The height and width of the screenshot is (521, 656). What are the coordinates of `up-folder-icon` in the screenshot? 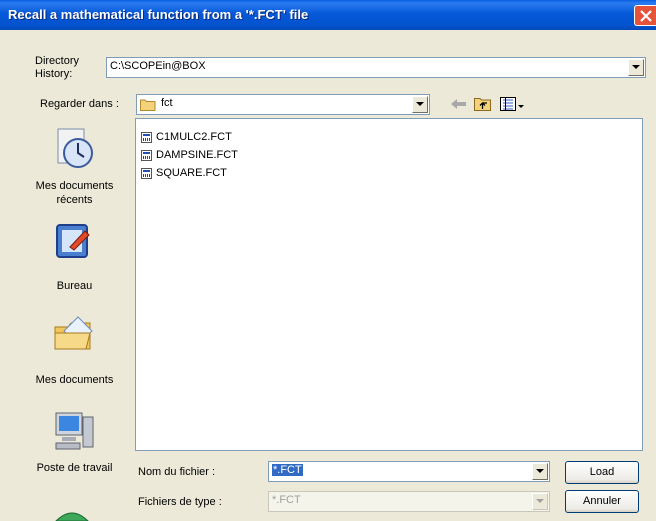 It's located at (483, 104).